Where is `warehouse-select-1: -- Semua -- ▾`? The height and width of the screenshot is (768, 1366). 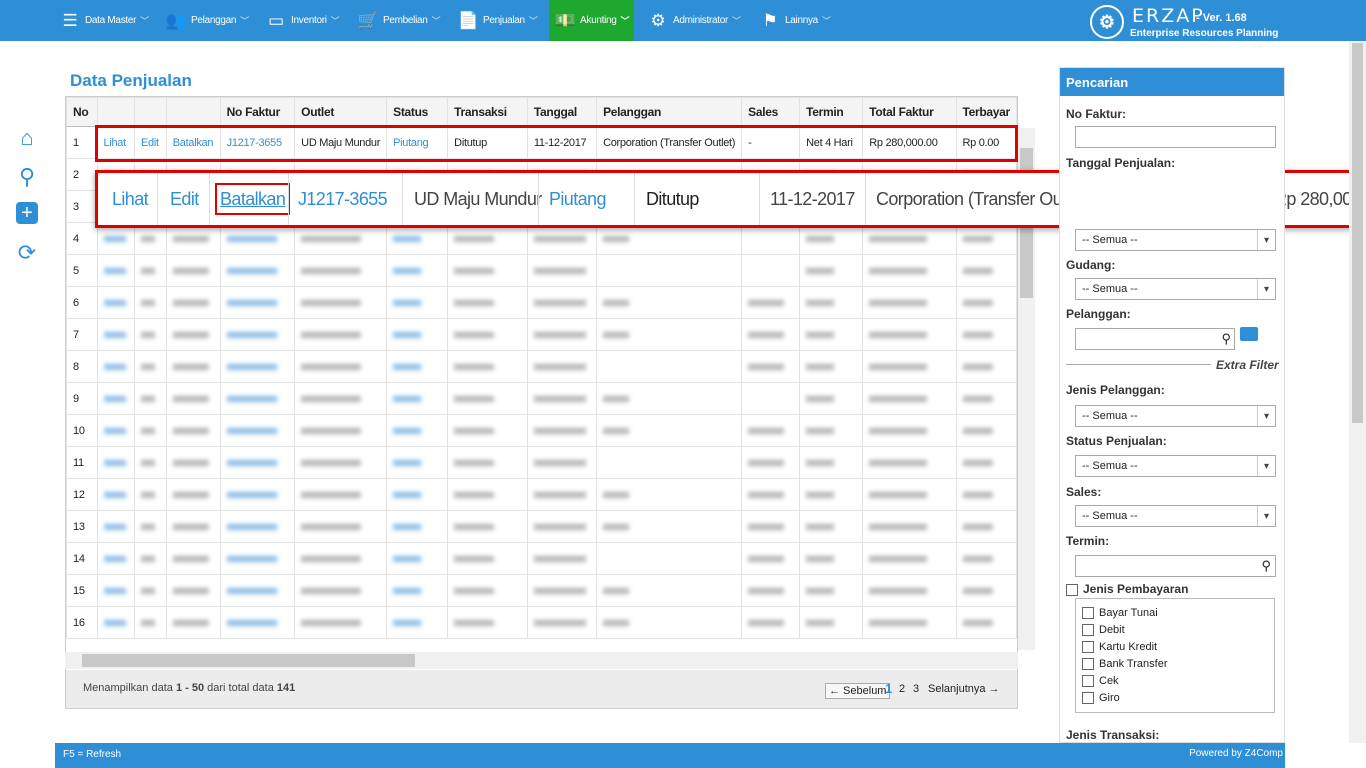 warehouse-select-1: -- Semua -- ▾ is located at coordinates (1175, 240).